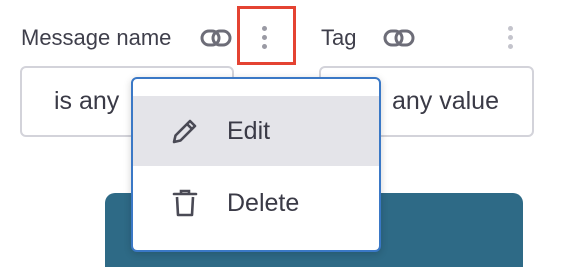 Image resolution: width=565 pixels, height=267 pixels. I want to click on more-vertical-icon, so click(264, 37).